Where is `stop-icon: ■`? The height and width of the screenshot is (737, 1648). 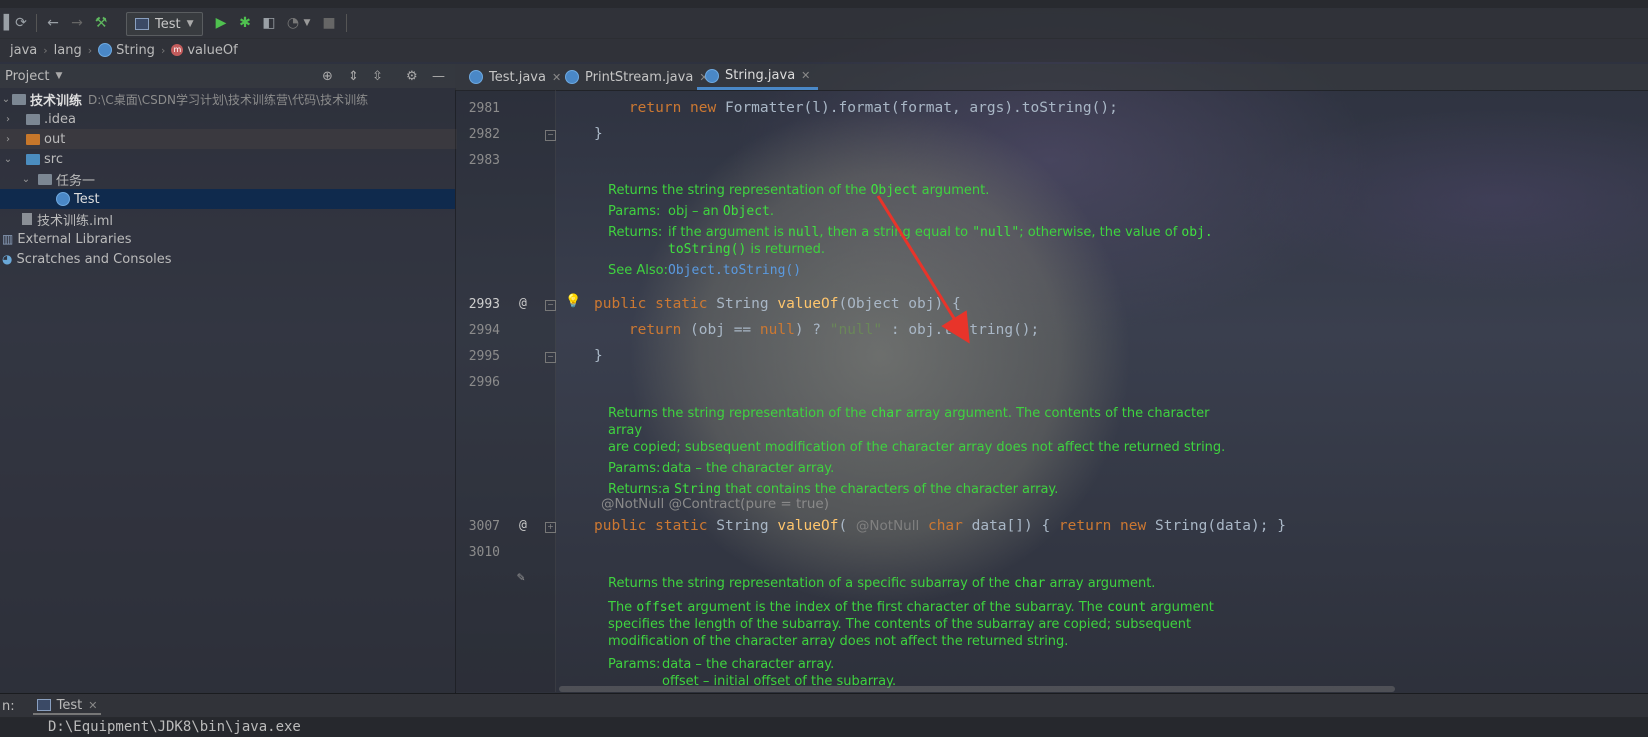
stop-icon: ■ is located at coordinates (329, 23).